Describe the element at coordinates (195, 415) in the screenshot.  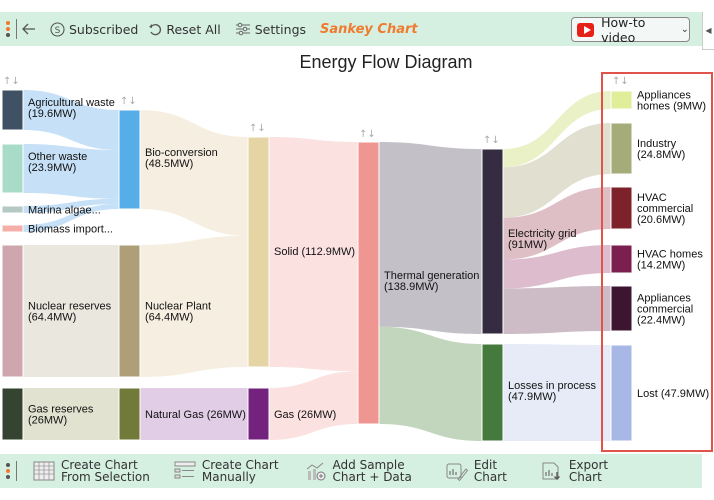
I see `node-label-natgas: Natural Gas (26MW)` at that location.